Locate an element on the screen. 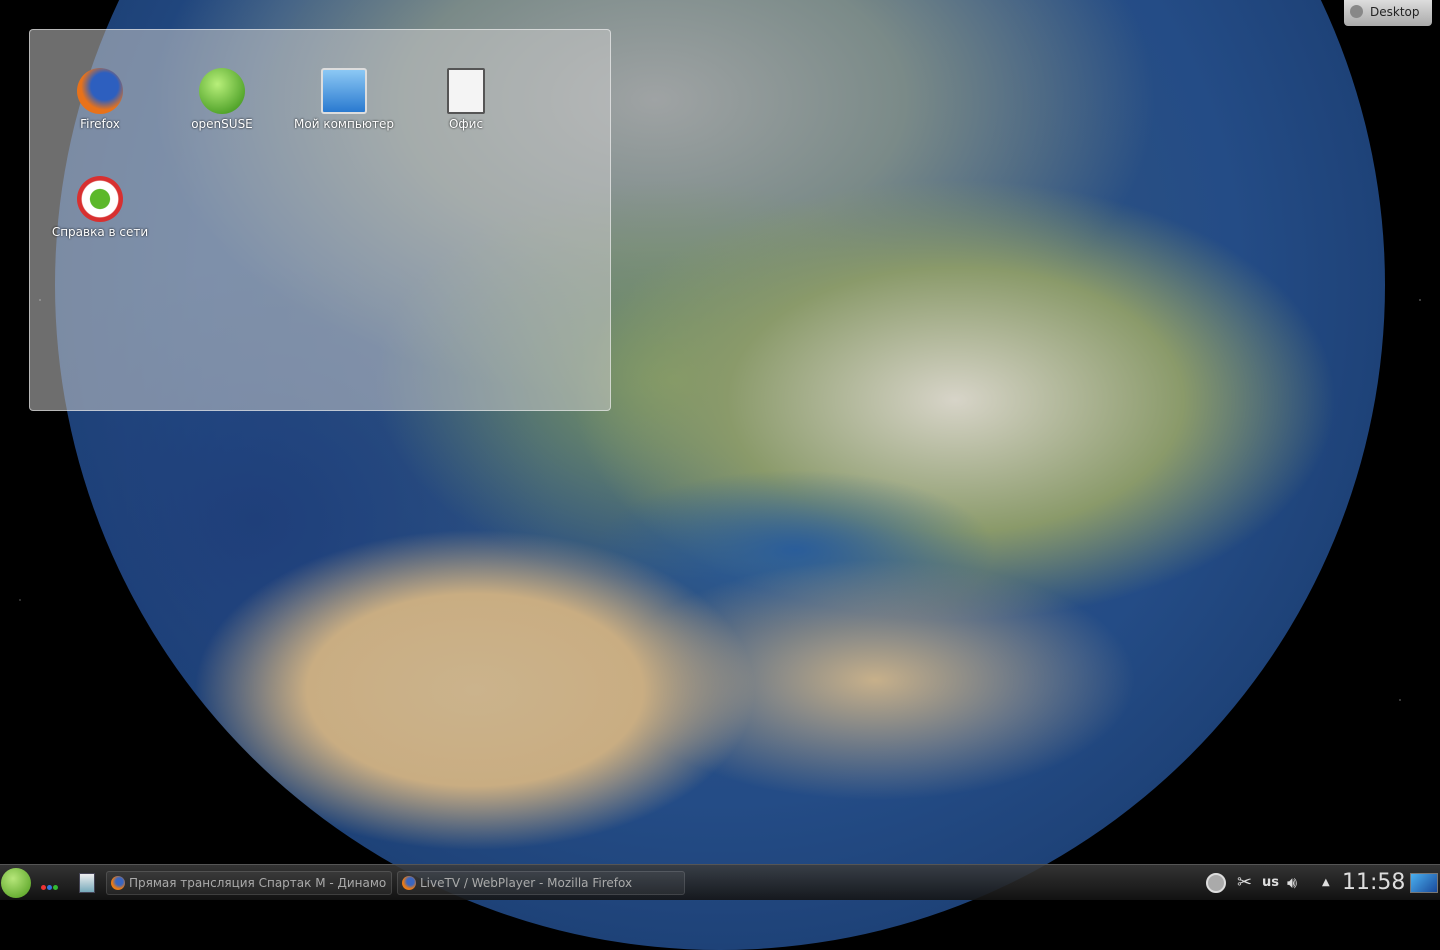 This screenshot has width=1440, height=950. keyboard-layout: us is located at coordinates (1270, 883).